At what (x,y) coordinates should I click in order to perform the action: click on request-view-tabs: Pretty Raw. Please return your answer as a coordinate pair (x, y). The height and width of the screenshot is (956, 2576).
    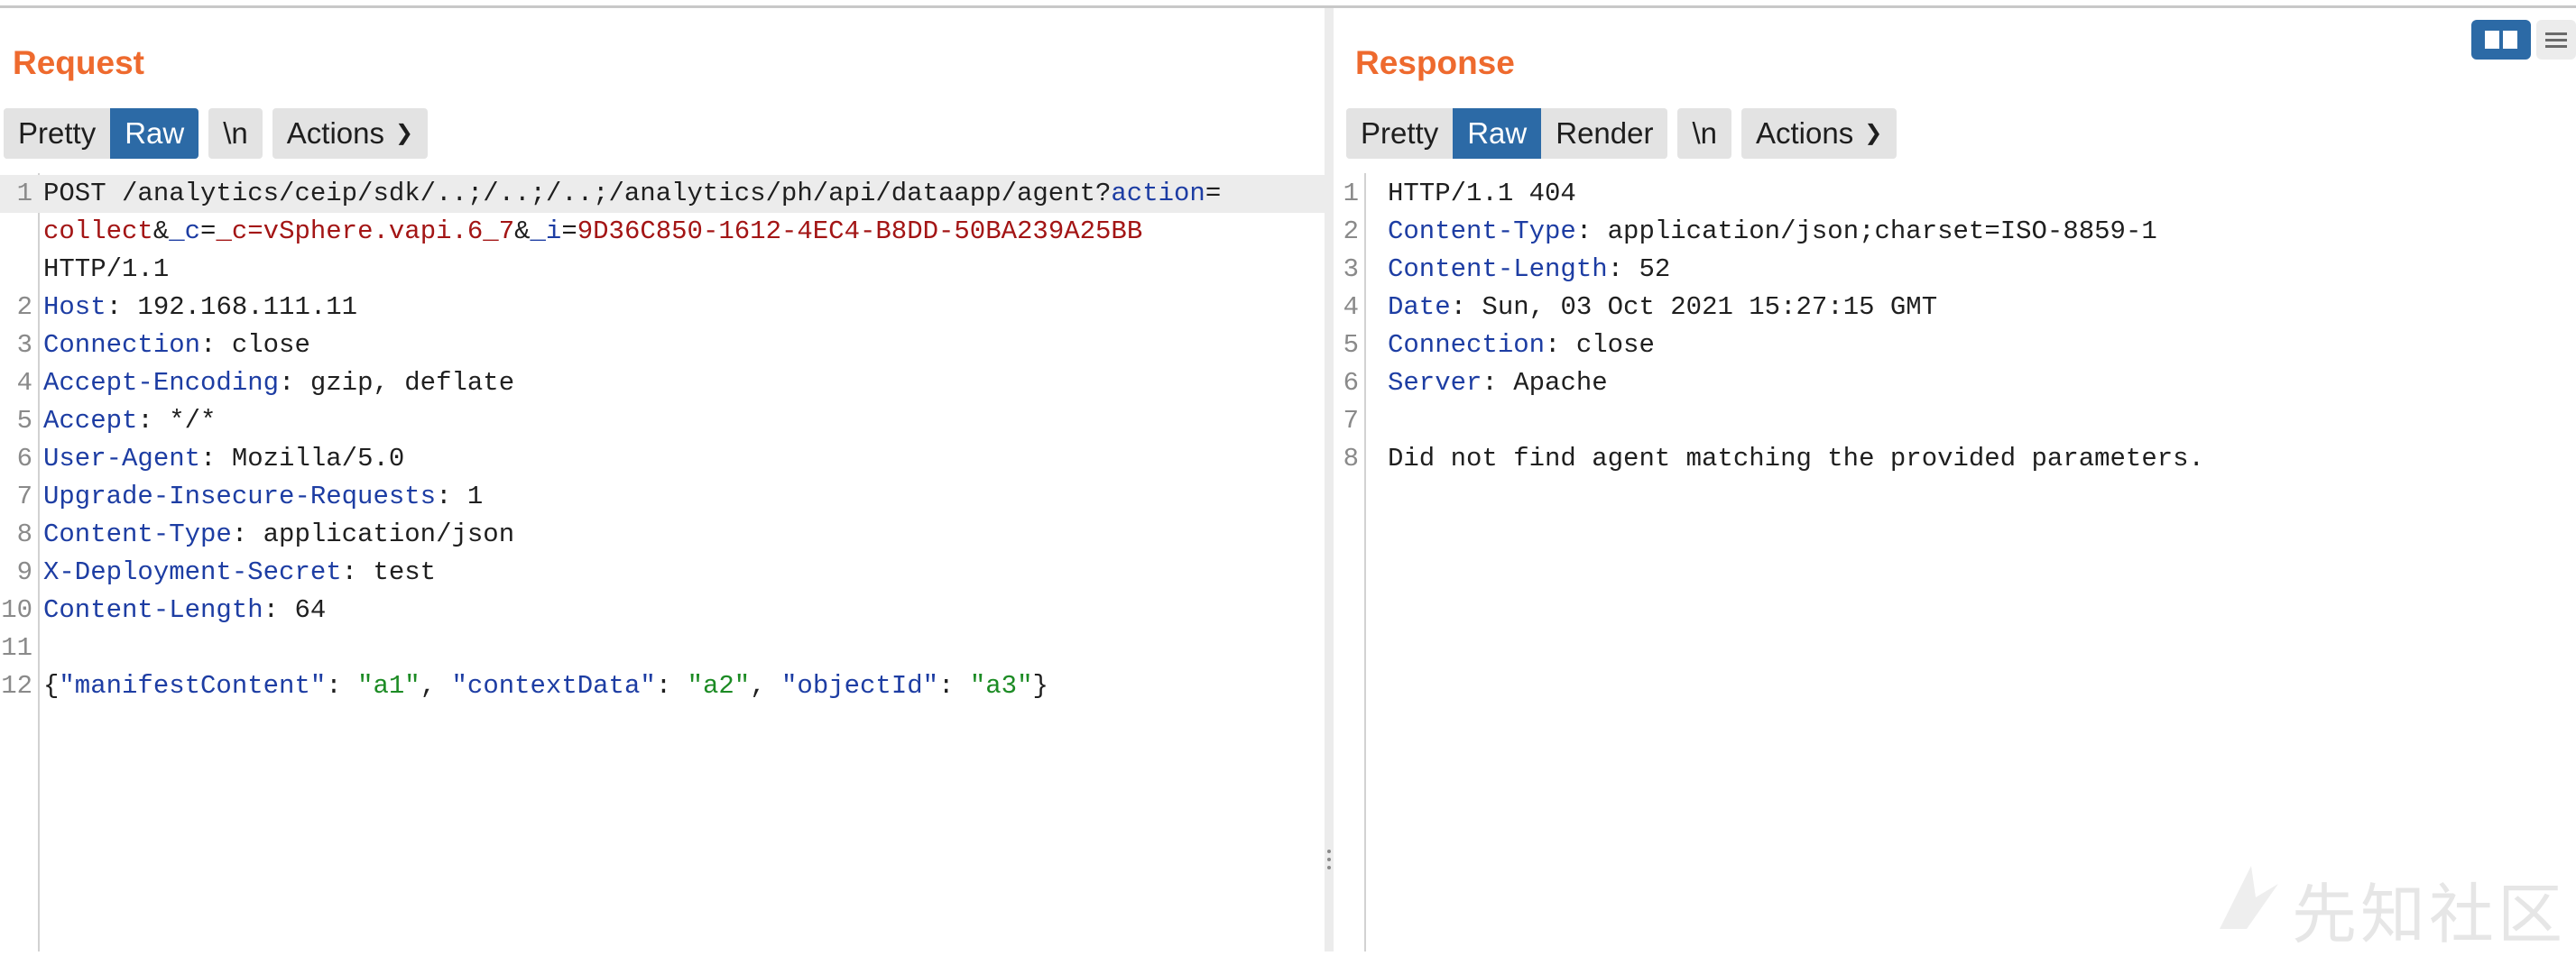
    Looking at the image, I should click on (101, 133).